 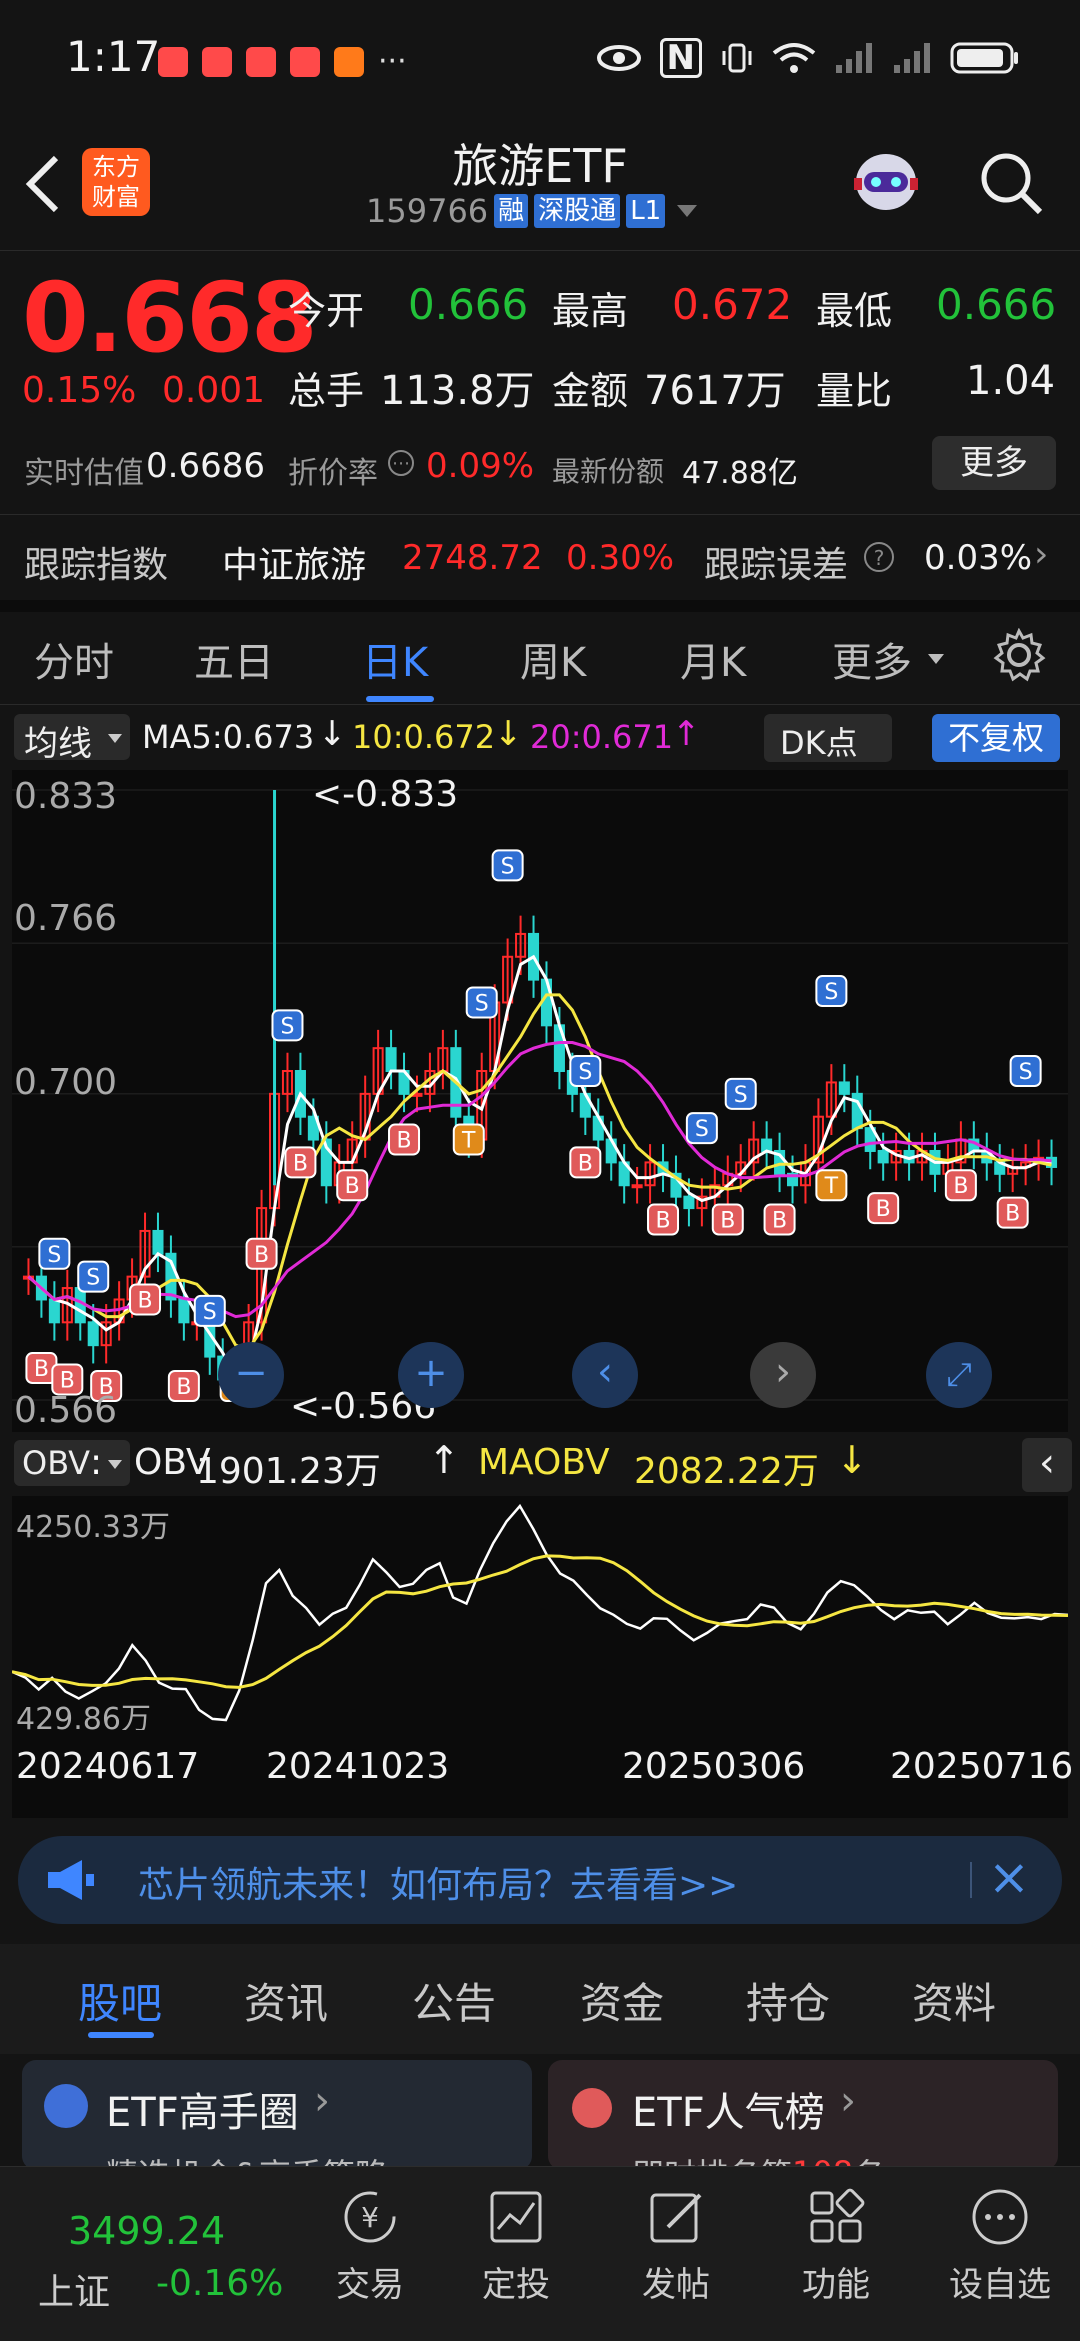 What do you see at coordinates (121, 2035) in the screenshot?
I see `active-tab-indicator` at bounding box center [121, 2035].